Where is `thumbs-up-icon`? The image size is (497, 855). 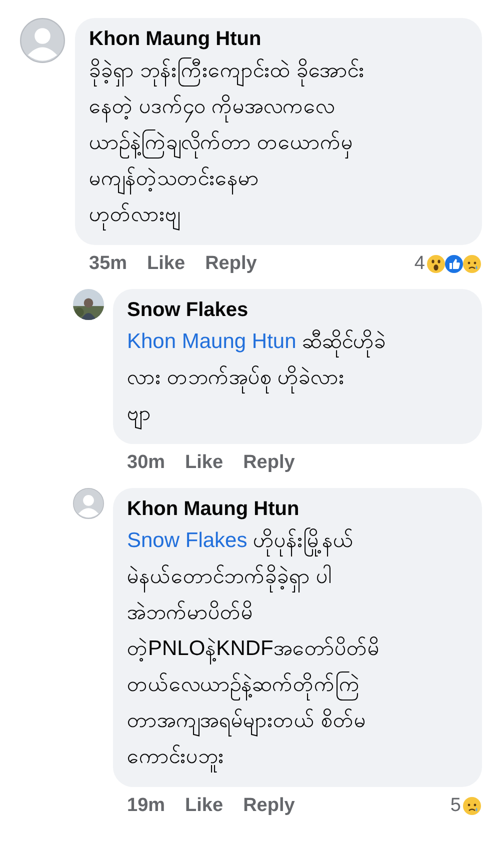 thumbs-up-icon is located at coordinates (454, 264).